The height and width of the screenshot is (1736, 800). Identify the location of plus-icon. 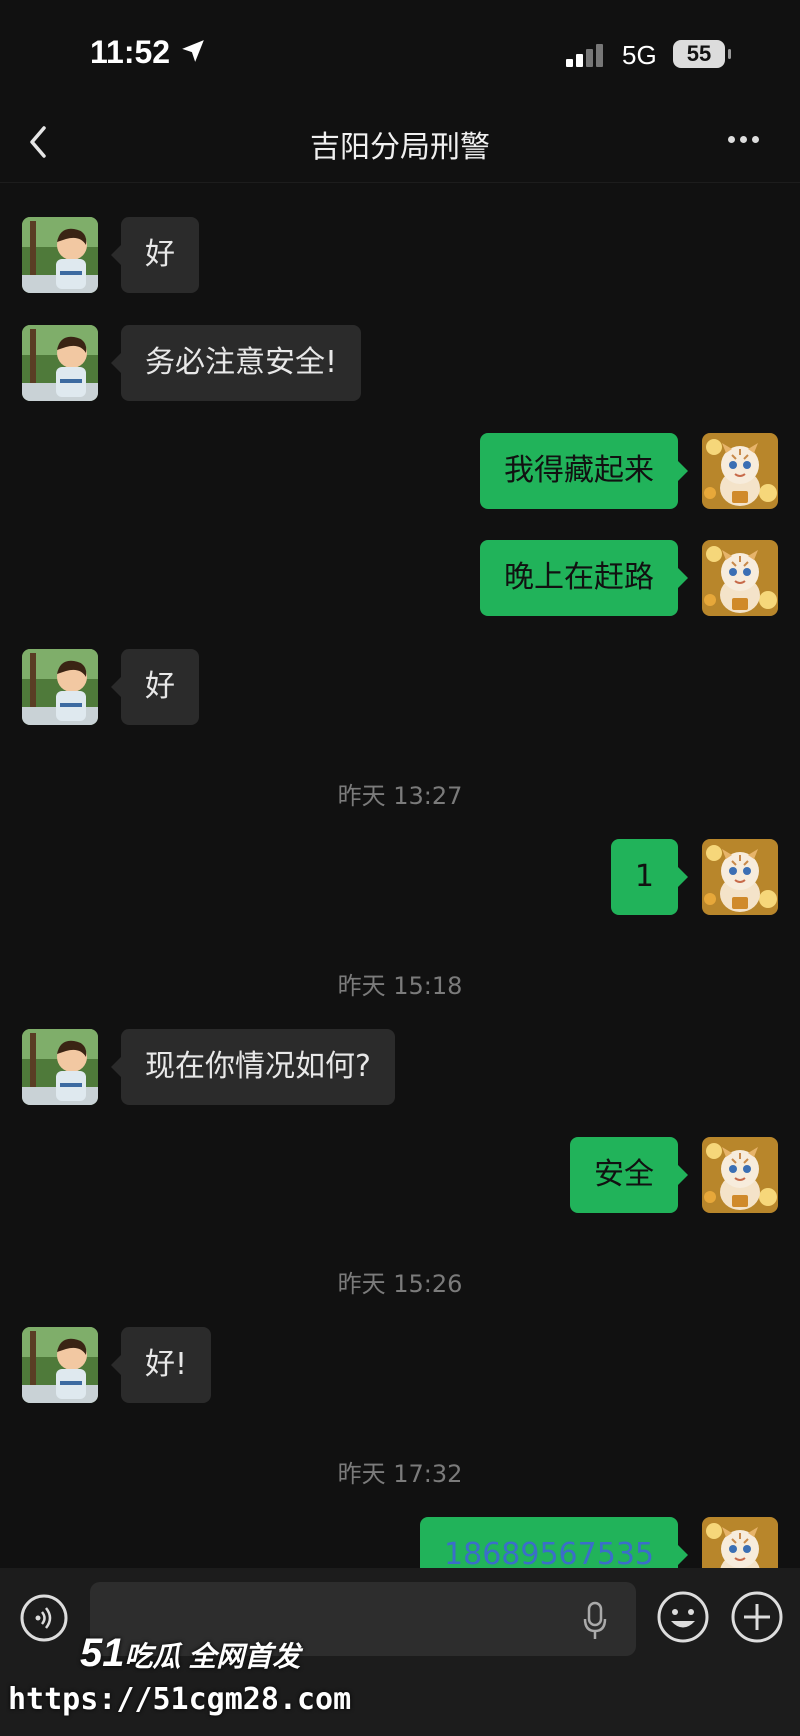
(757, 1617).